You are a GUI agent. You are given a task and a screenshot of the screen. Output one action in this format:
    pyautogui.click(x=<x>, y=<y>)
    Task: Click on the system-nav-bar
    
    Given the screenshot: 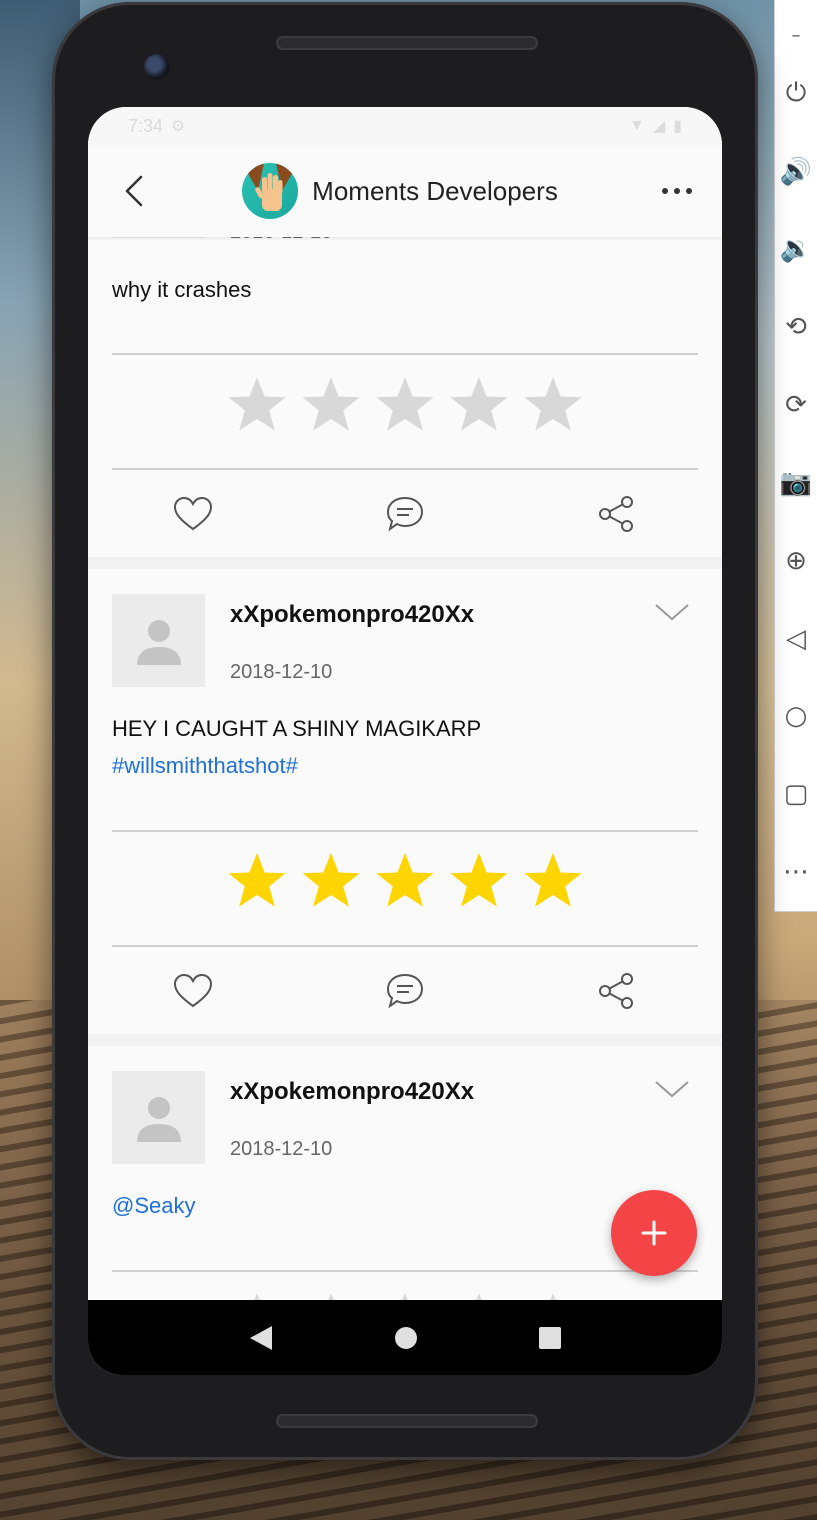 What is the action you would take?
    pyautogui.click(x=405, y=1337)
    